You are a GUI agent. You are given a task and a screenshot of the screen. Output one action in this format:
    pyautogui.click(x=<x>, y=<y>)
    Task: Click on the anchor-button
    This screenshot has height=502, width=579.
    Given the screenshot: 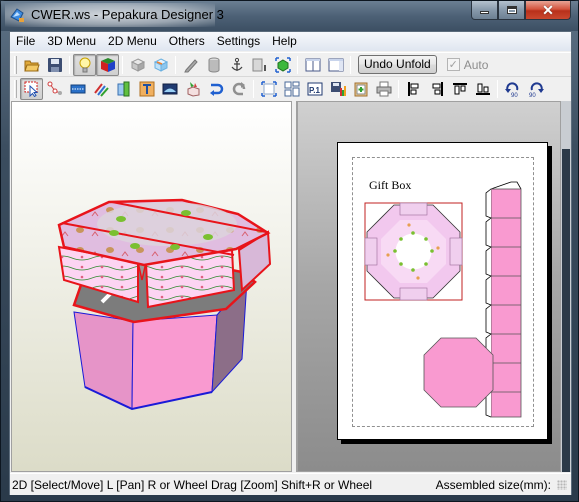 What is the action you would take?
    pyautogui.click(x=236, y=65)
    